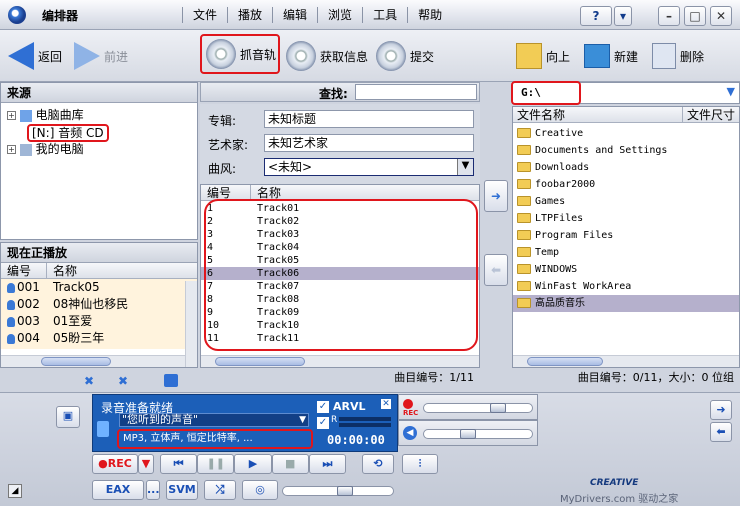  What do you see at coordinates (416, 92) in the screenshot?
I see `find-input` at bounding box center [416, 92].